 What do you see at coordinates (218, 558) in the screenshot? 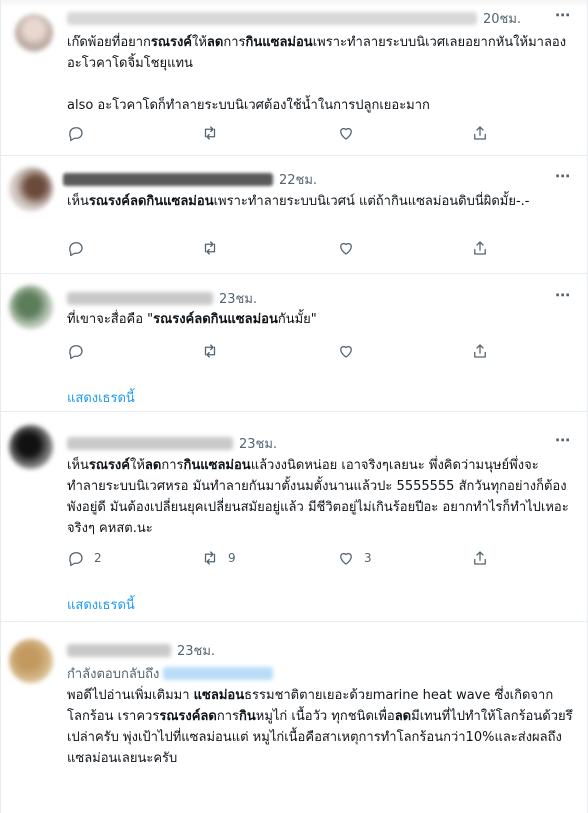
I see `retweet-button: 9` at bounding box center [218, 558].